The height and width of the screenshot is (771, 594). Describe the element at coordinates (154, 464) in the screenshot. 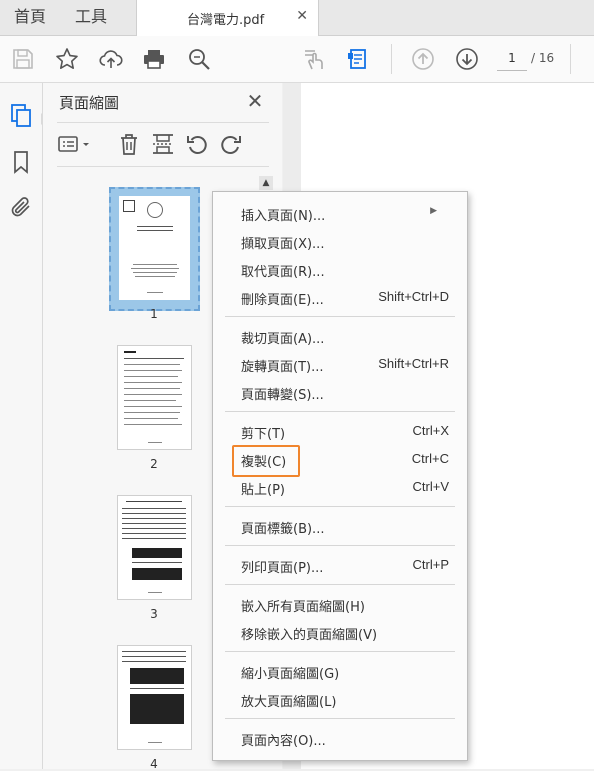

I see `thumbnail-page-number: 2` at that location.